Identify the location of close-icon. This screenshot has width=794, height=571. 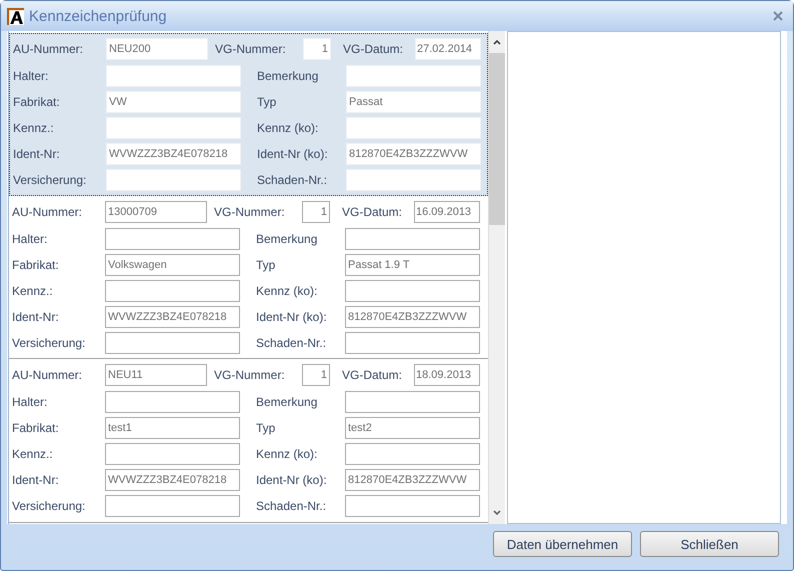
(778, 16).